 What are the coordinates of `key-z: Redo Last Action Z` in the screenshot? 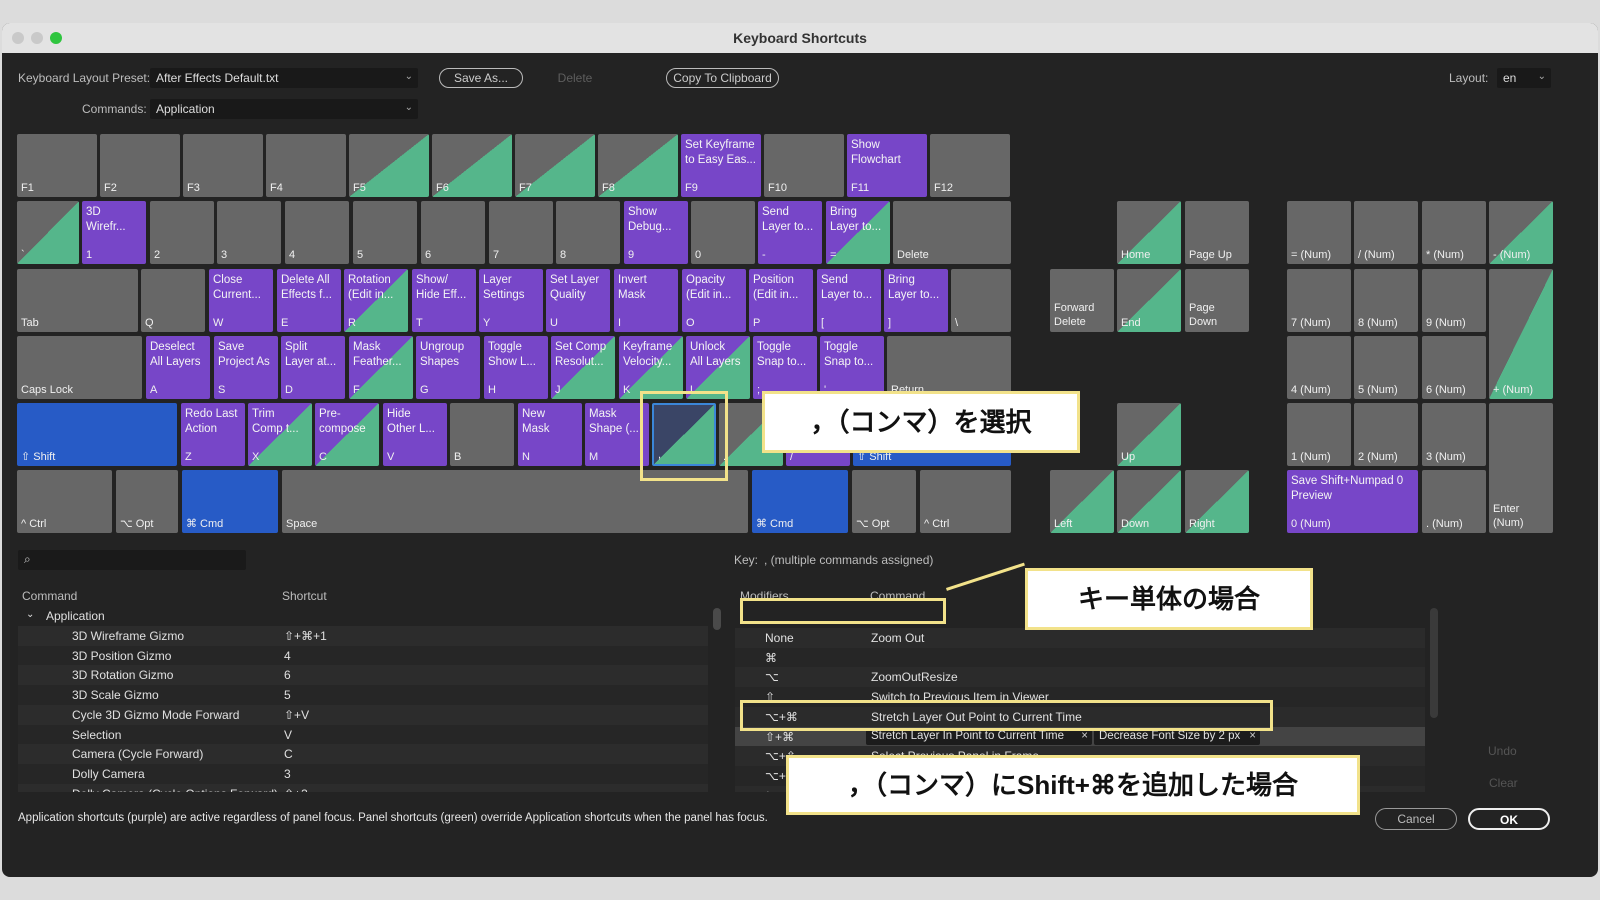 It's located at (213, 434).